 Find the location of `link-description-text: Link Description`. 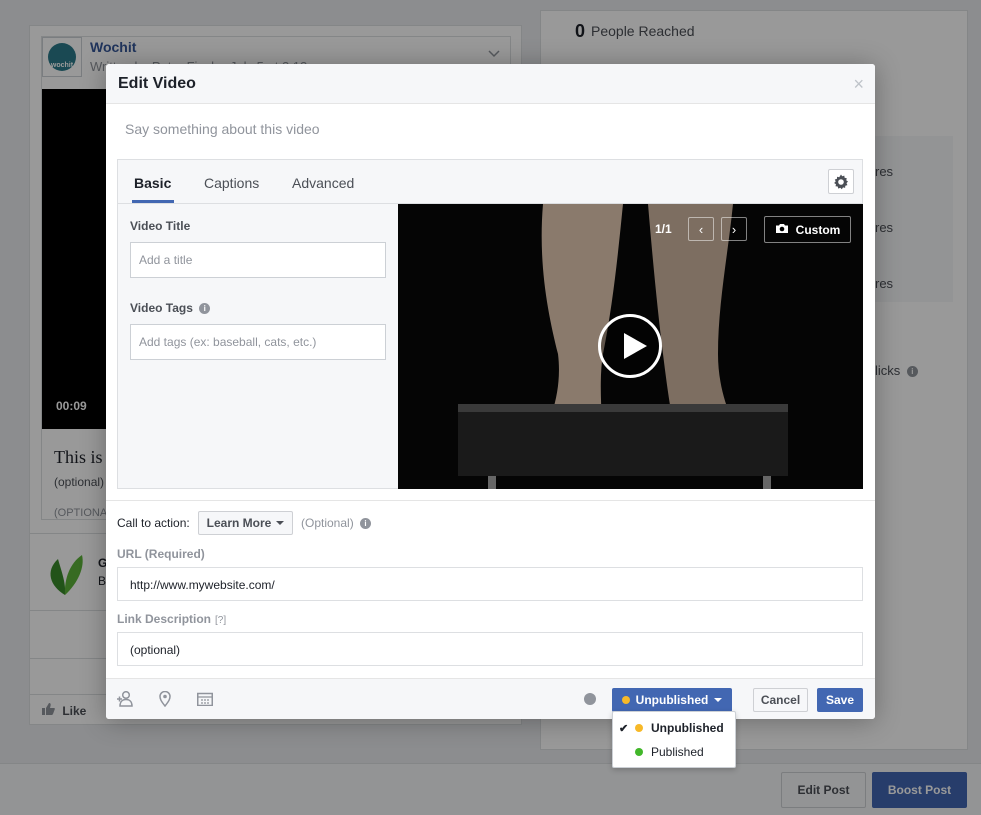

link-description-text: Link Description is located at coordinates (164, 619).